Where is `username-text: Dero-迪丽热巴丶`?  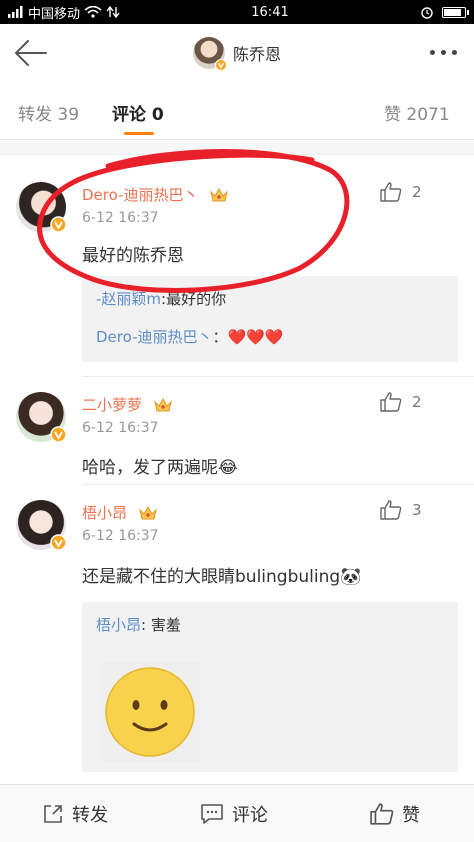 username-text: Dero-迪丽热巴丶 is located at coordinates (140, 195).